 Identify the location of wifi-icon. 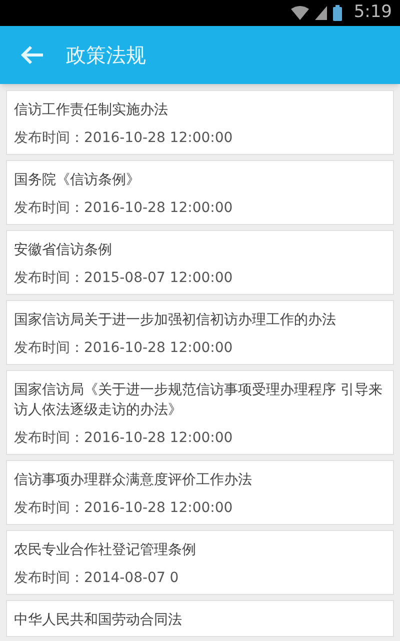
(299, 13).